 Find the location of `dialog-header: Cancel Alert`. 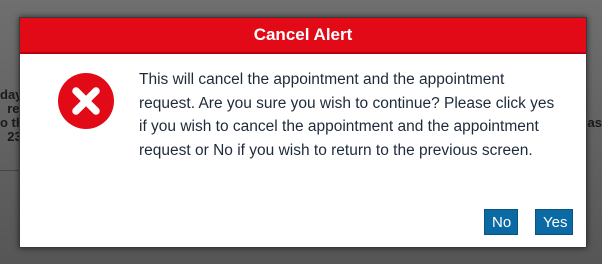

dialog-header: Cancel Alert is located at coordinates (303, 36).